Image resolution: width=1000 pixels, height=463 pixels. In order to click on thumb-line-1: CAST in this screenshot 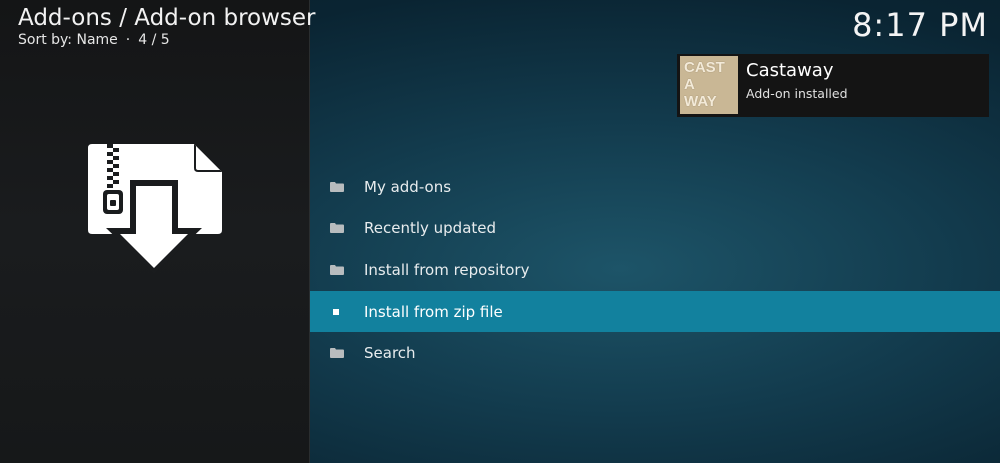, I will do `click(704, 67)`.